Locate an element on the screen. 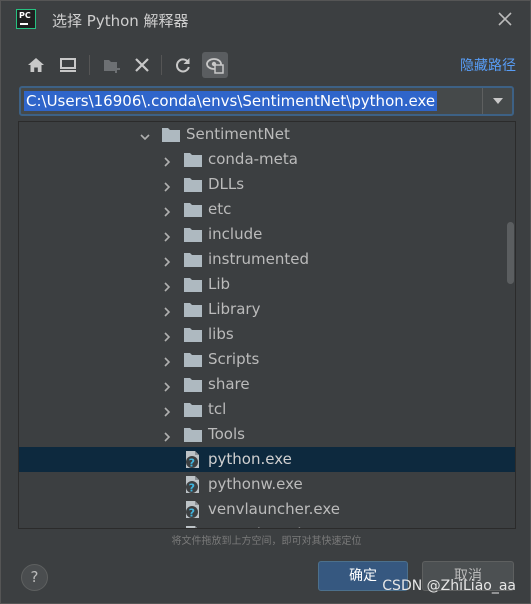  close-icon is located at coordinates (505, 19).